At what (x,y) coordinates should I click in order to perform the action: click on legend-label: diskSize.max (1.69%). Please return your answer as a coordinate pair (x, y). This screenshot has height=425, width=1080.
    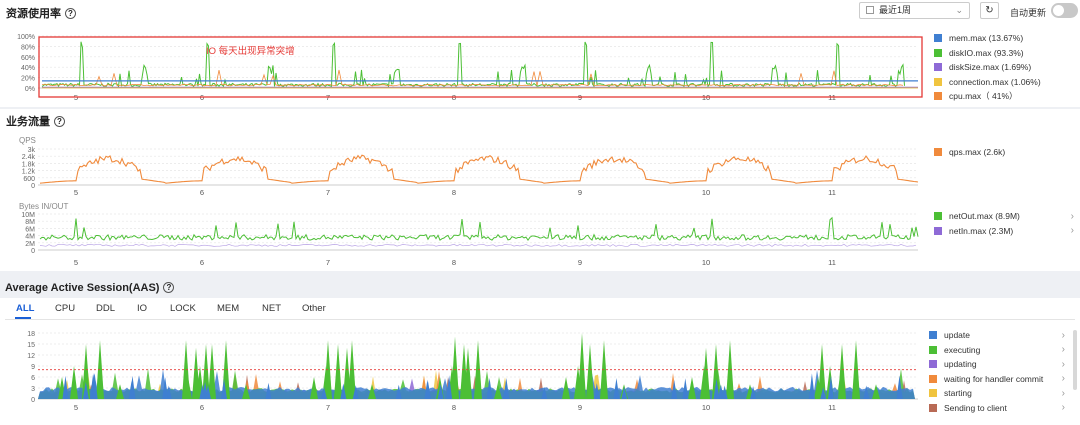
    Looking at the image, I should click on (990, 67).